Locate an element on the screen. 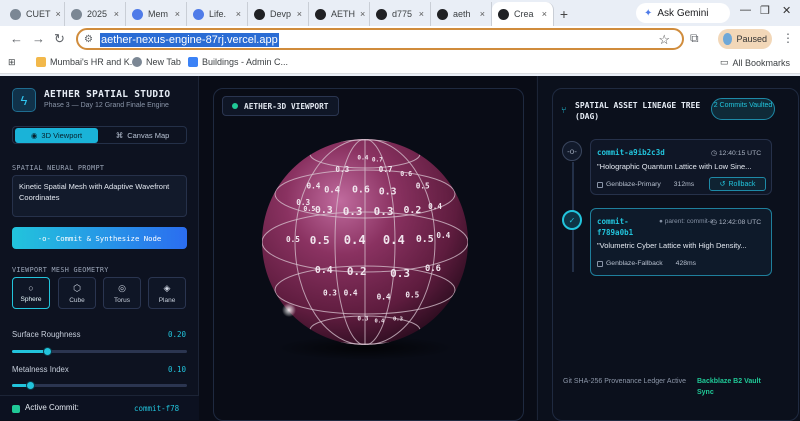  browser-tab: 2025 × is located at coordinates (95, 14).